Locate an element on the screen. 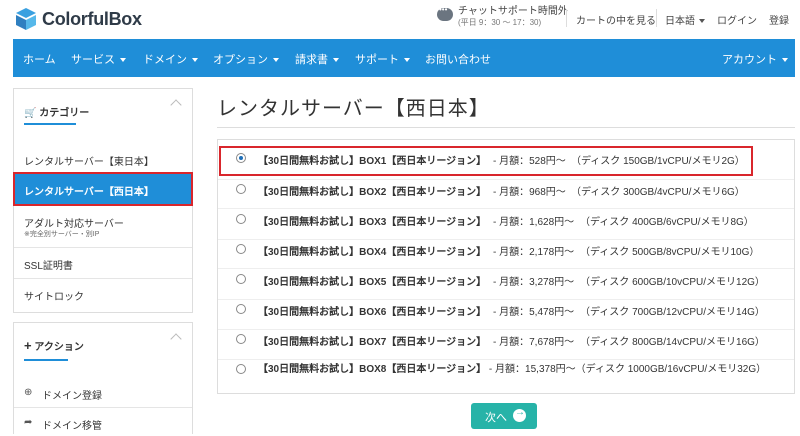 This screenshot has height=436, width=800. language-label: 日本語 is located at coordinates (680, 21).